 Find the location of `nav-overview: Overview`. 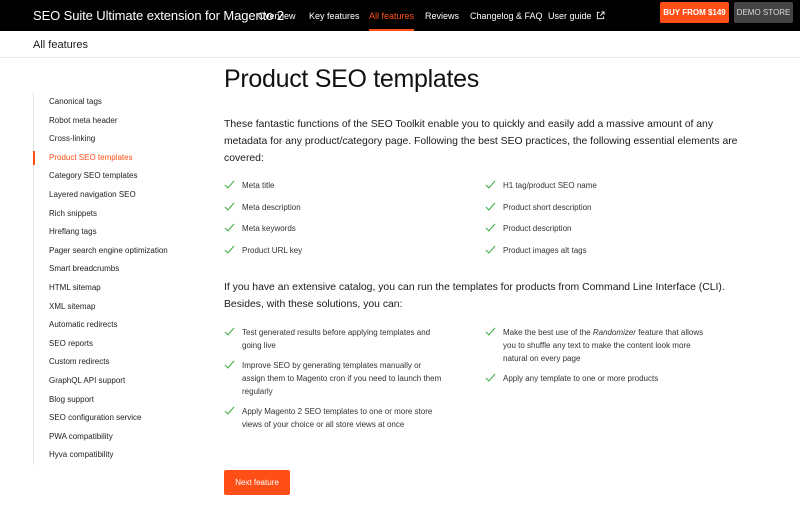

nav-overview: Overview is located at coordinates (277, 15).